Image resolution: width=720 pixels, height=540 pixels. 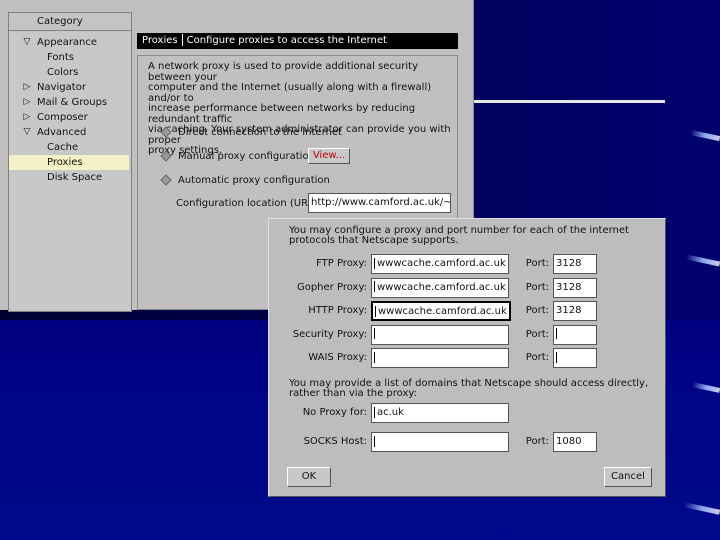 What do you see at coordinates (628, 477) in the screenshot?
I see `cancel-button: Cancel` at bounding box center [628, 477].